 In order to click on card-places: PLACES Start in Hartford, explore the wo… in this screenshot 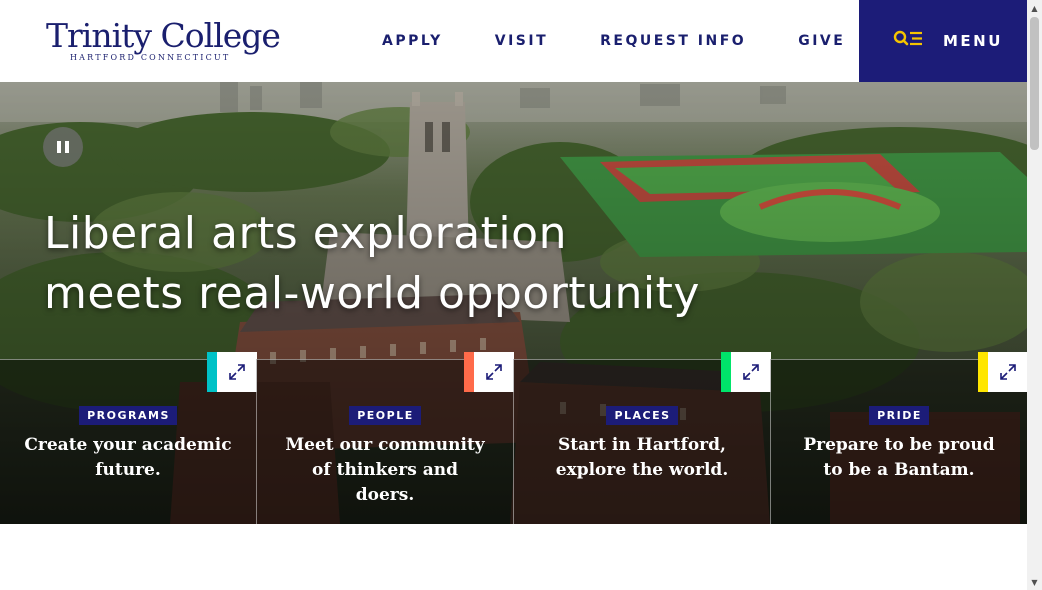, I will do `click(642, 438)`.